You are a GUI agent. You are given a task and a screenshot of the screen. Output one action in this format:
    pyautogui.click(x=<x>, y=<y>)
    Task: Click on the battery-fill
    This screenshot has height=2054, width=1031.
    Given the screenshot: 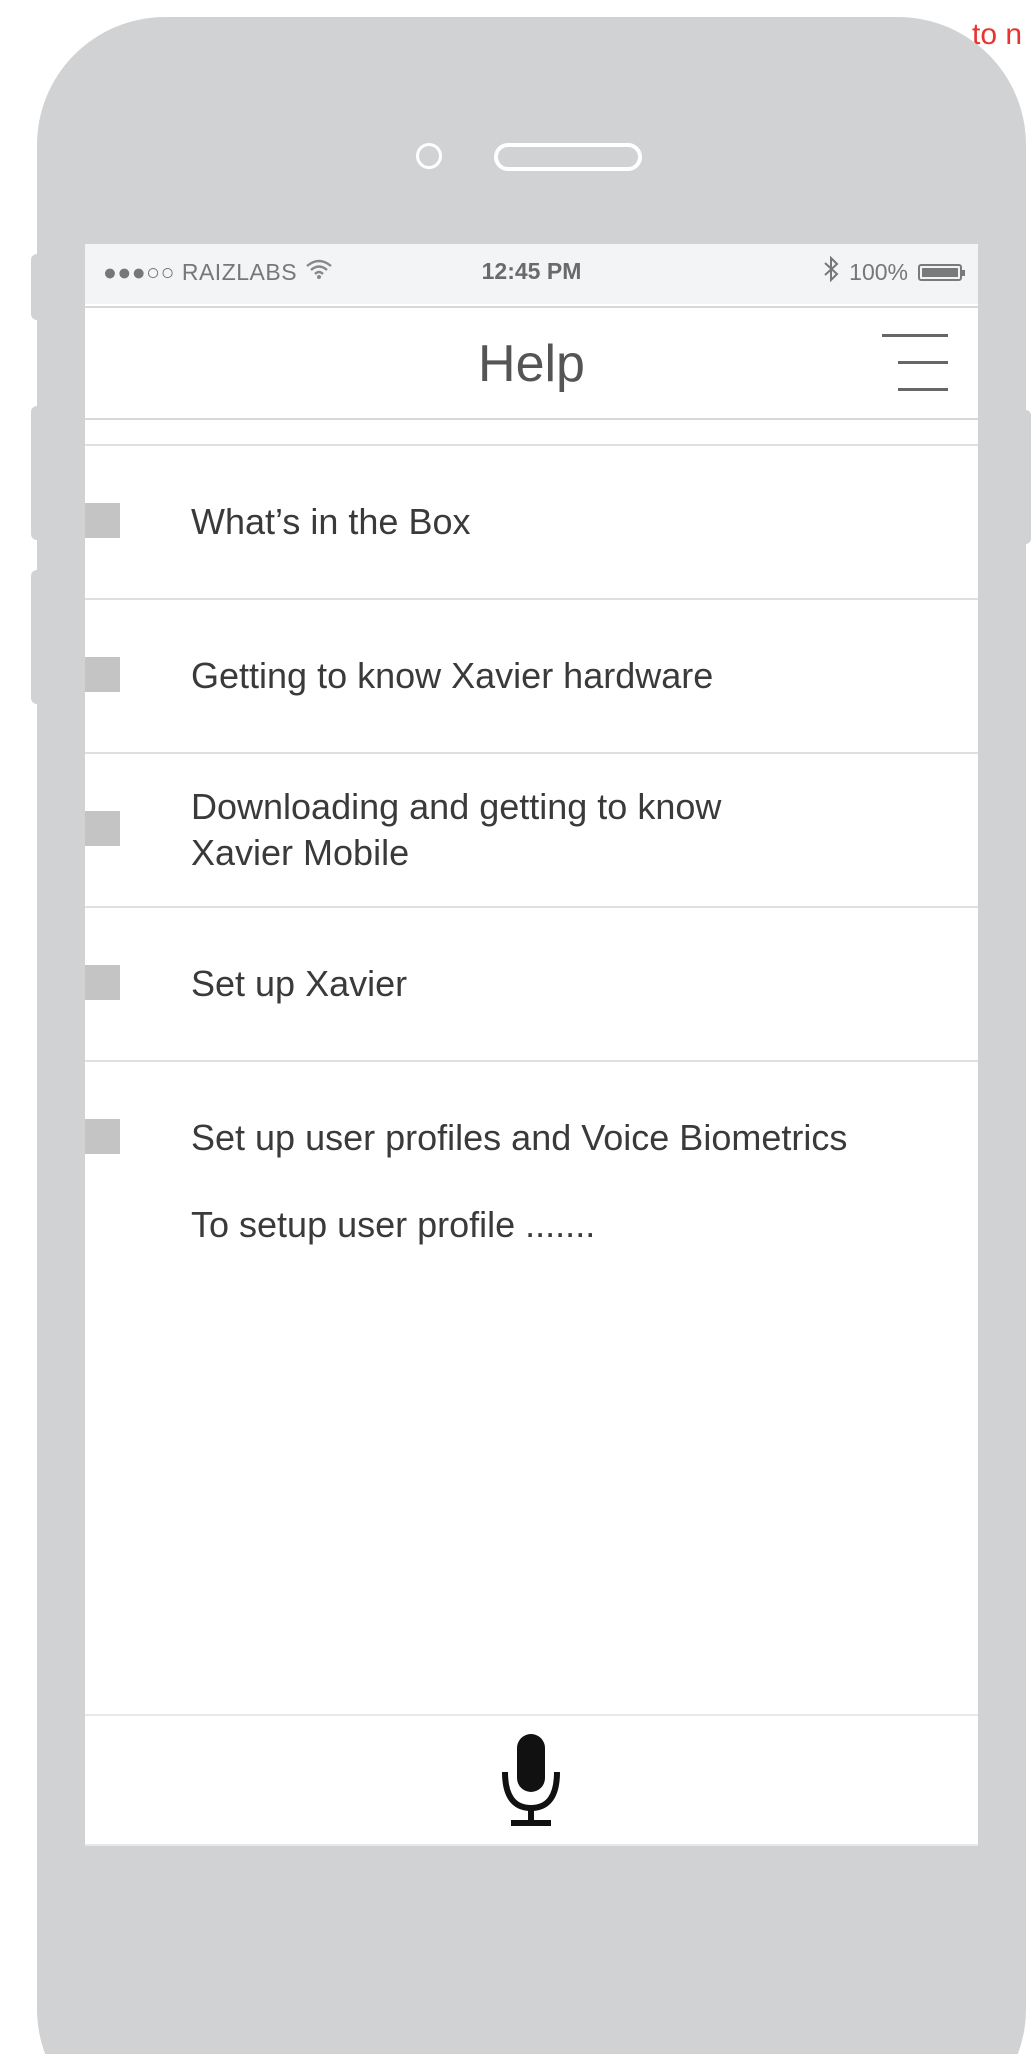 What is the action you would take?
    pyautogui.click(x=940, y=272)
    